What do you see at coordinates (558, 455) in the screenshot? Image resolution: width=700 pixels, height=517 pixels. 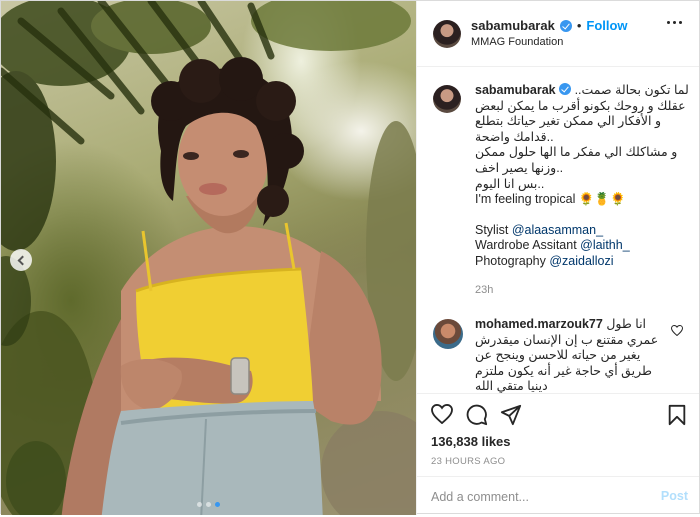 I see `post-actions: 136,838 likes 23 HOURS AGO Post` at bounding box center [558, 455].